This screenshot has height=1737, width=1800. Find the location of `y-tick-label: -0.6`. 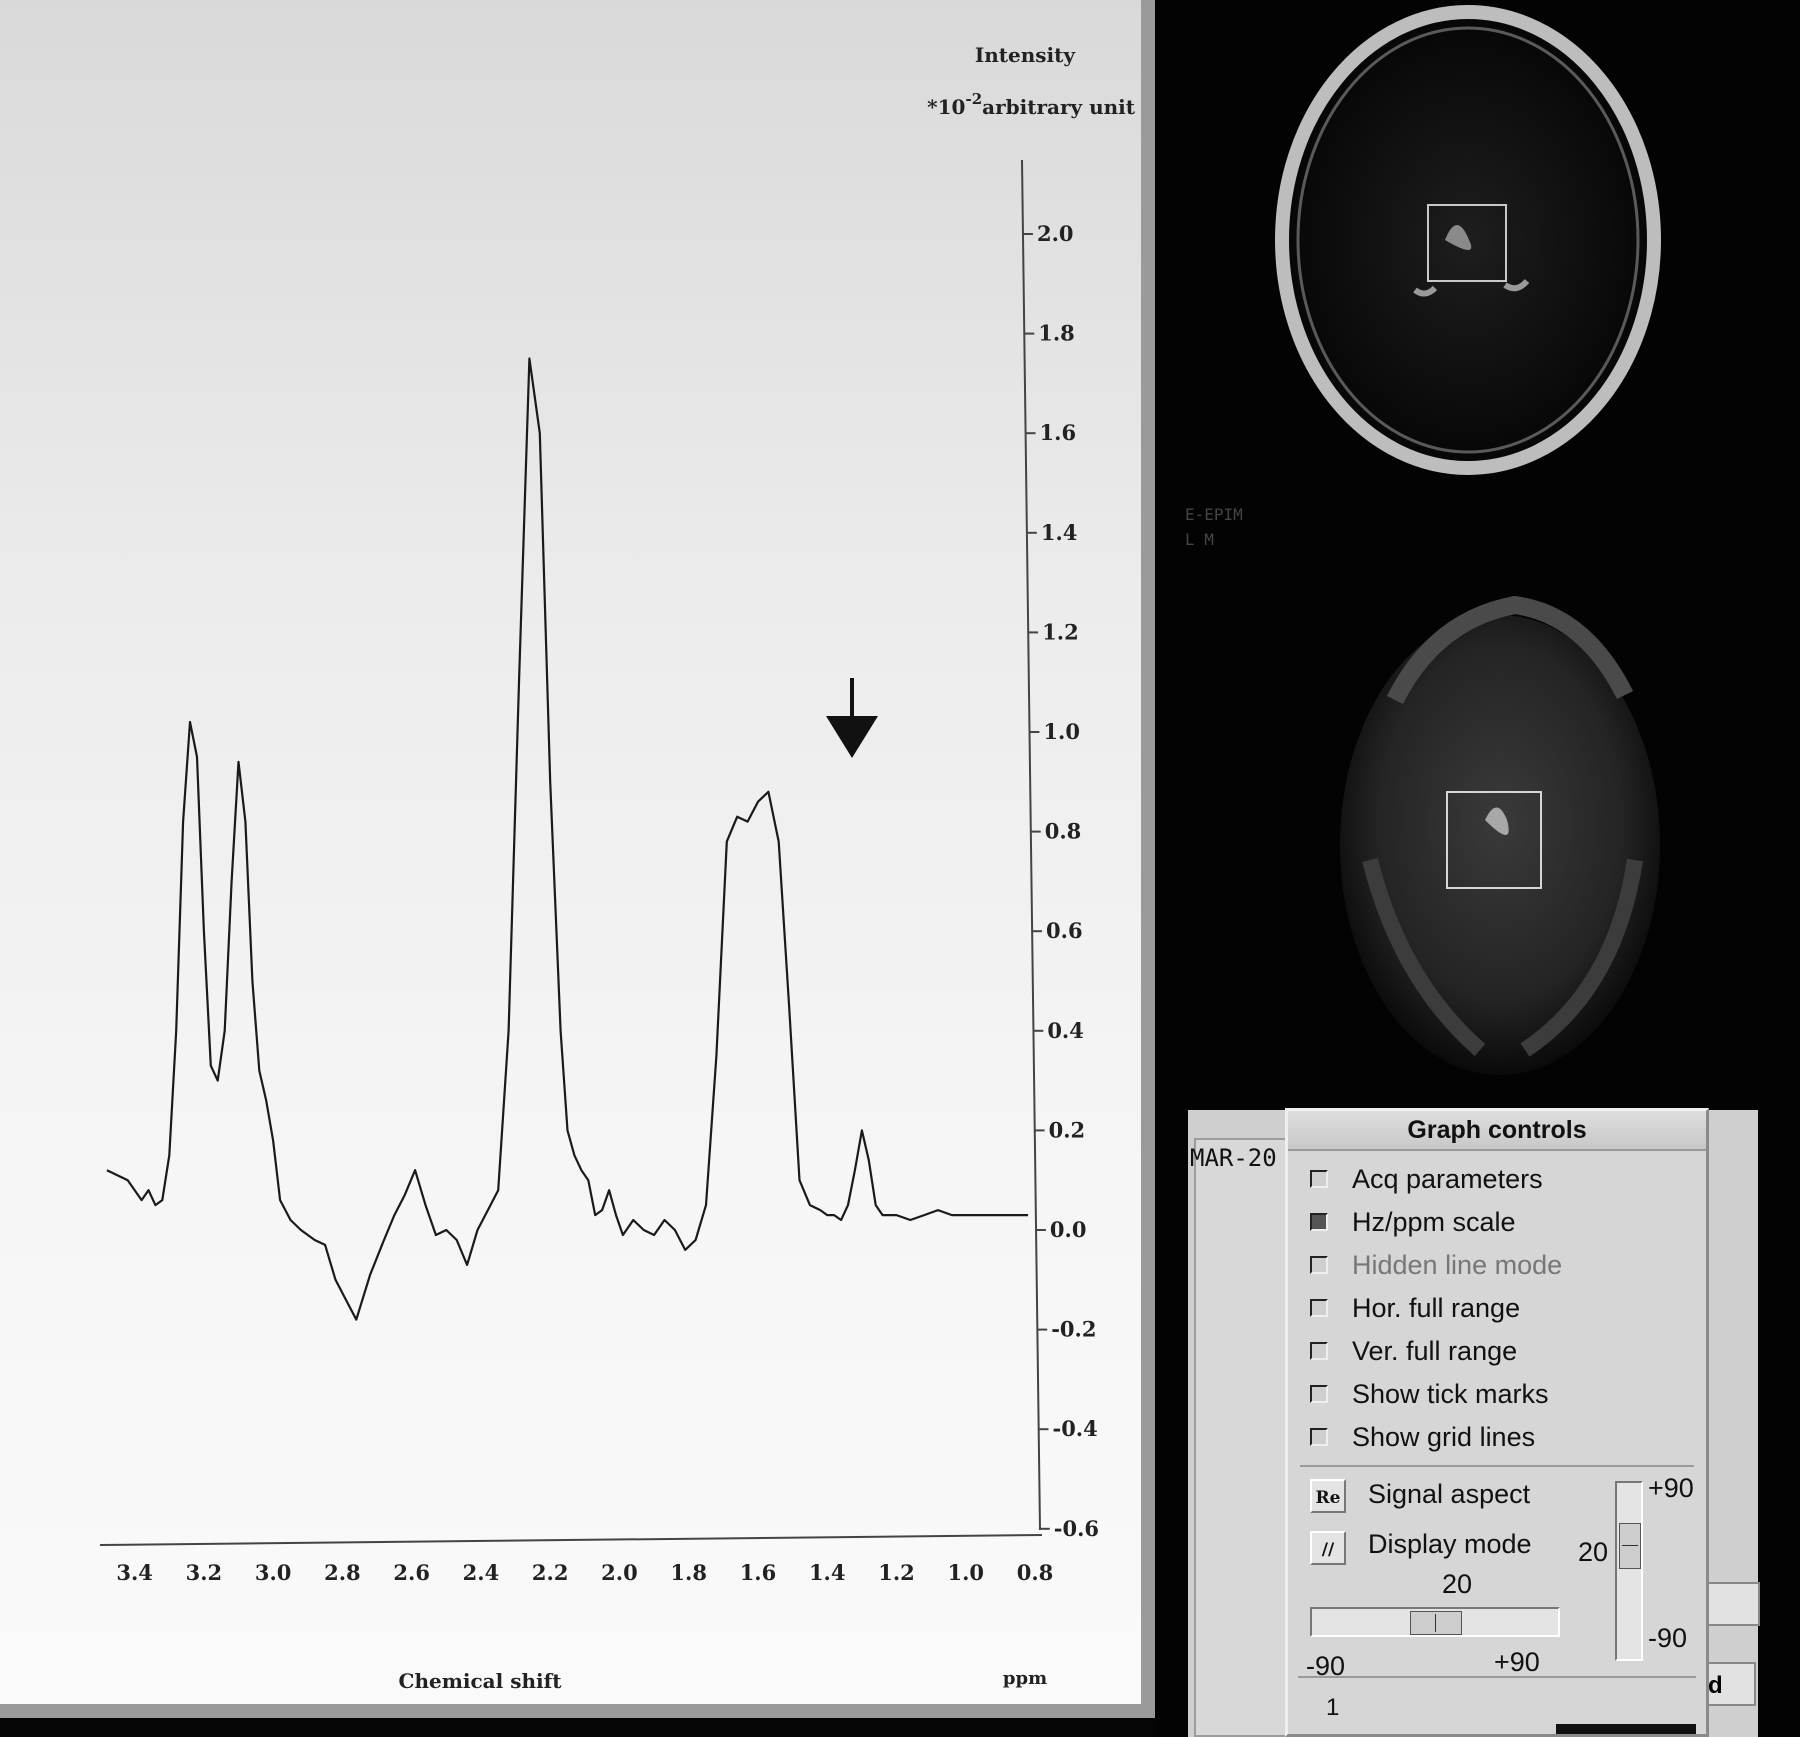

y-tick-label: -0.6 is located at coordinates (1076, 1528).